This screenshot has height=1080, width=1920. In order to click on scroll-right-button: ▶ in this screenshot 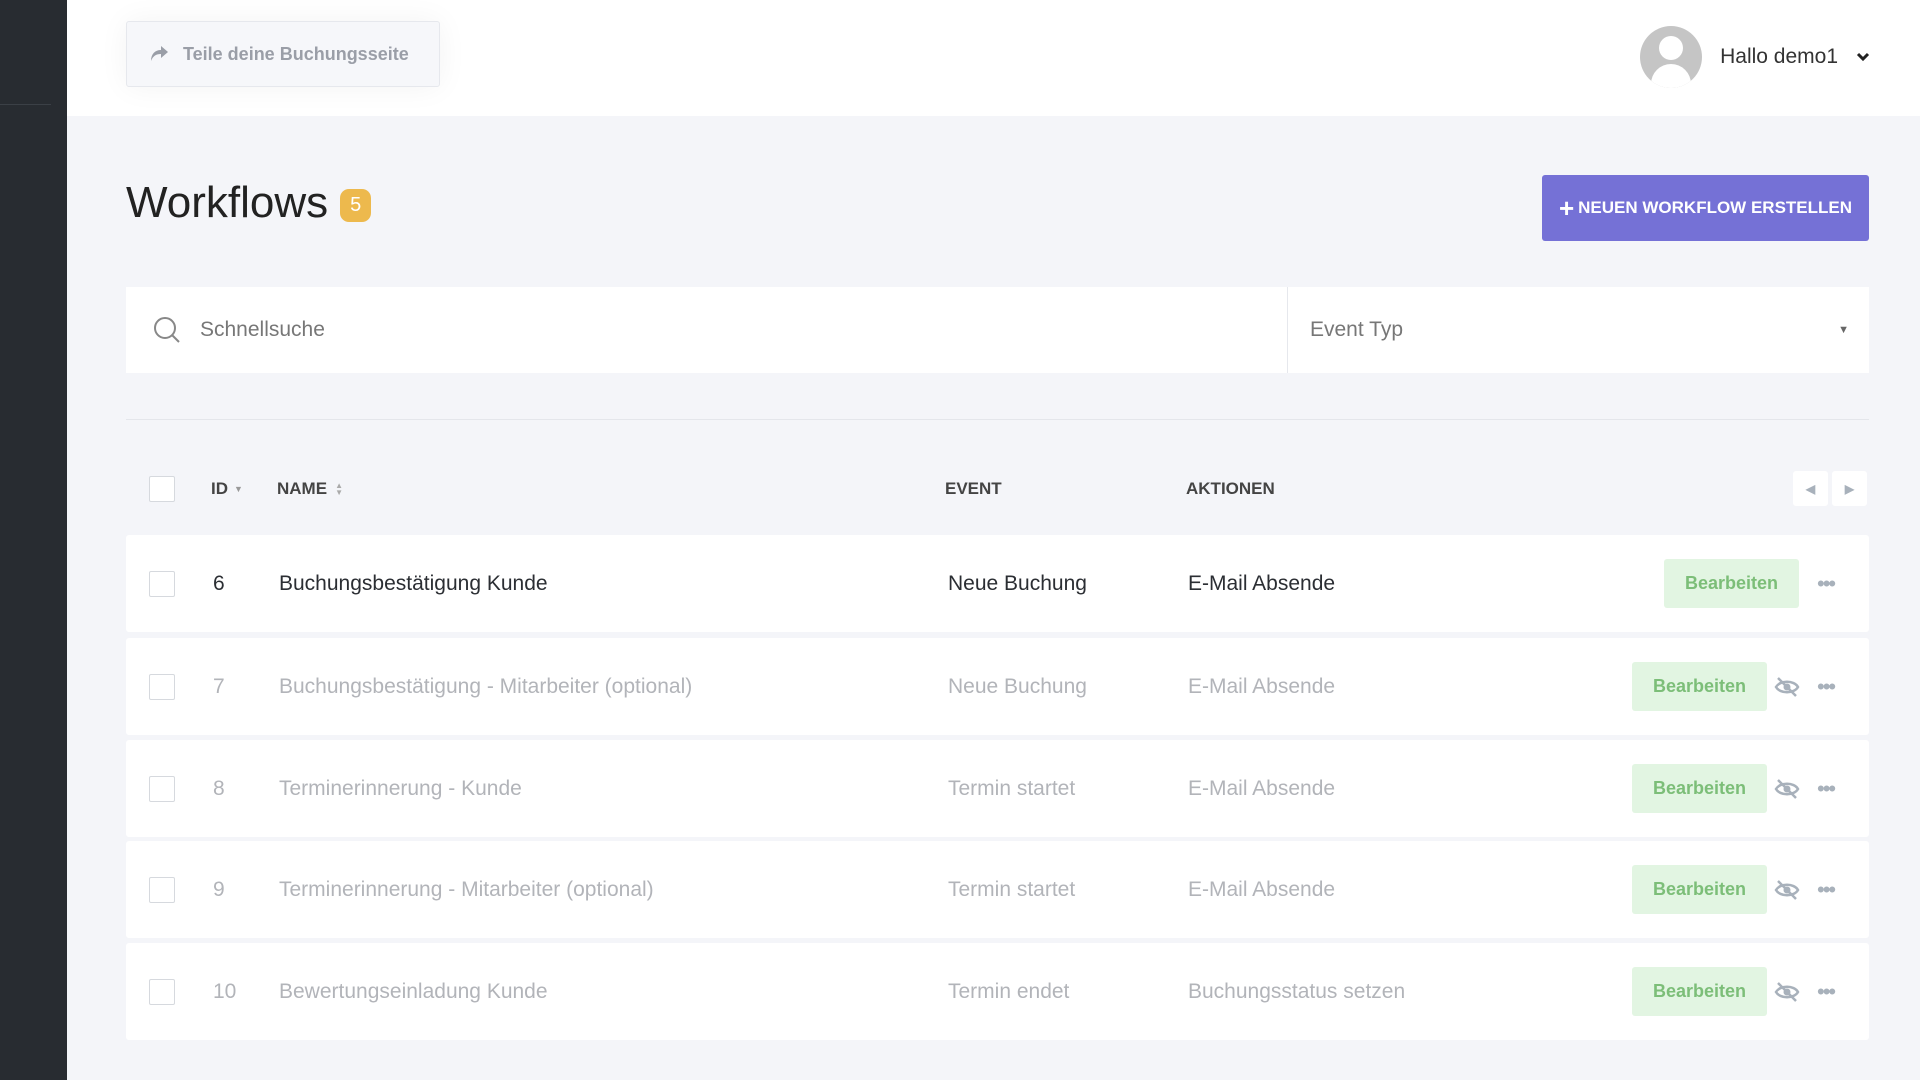, I will do `click(1849, 488)`.